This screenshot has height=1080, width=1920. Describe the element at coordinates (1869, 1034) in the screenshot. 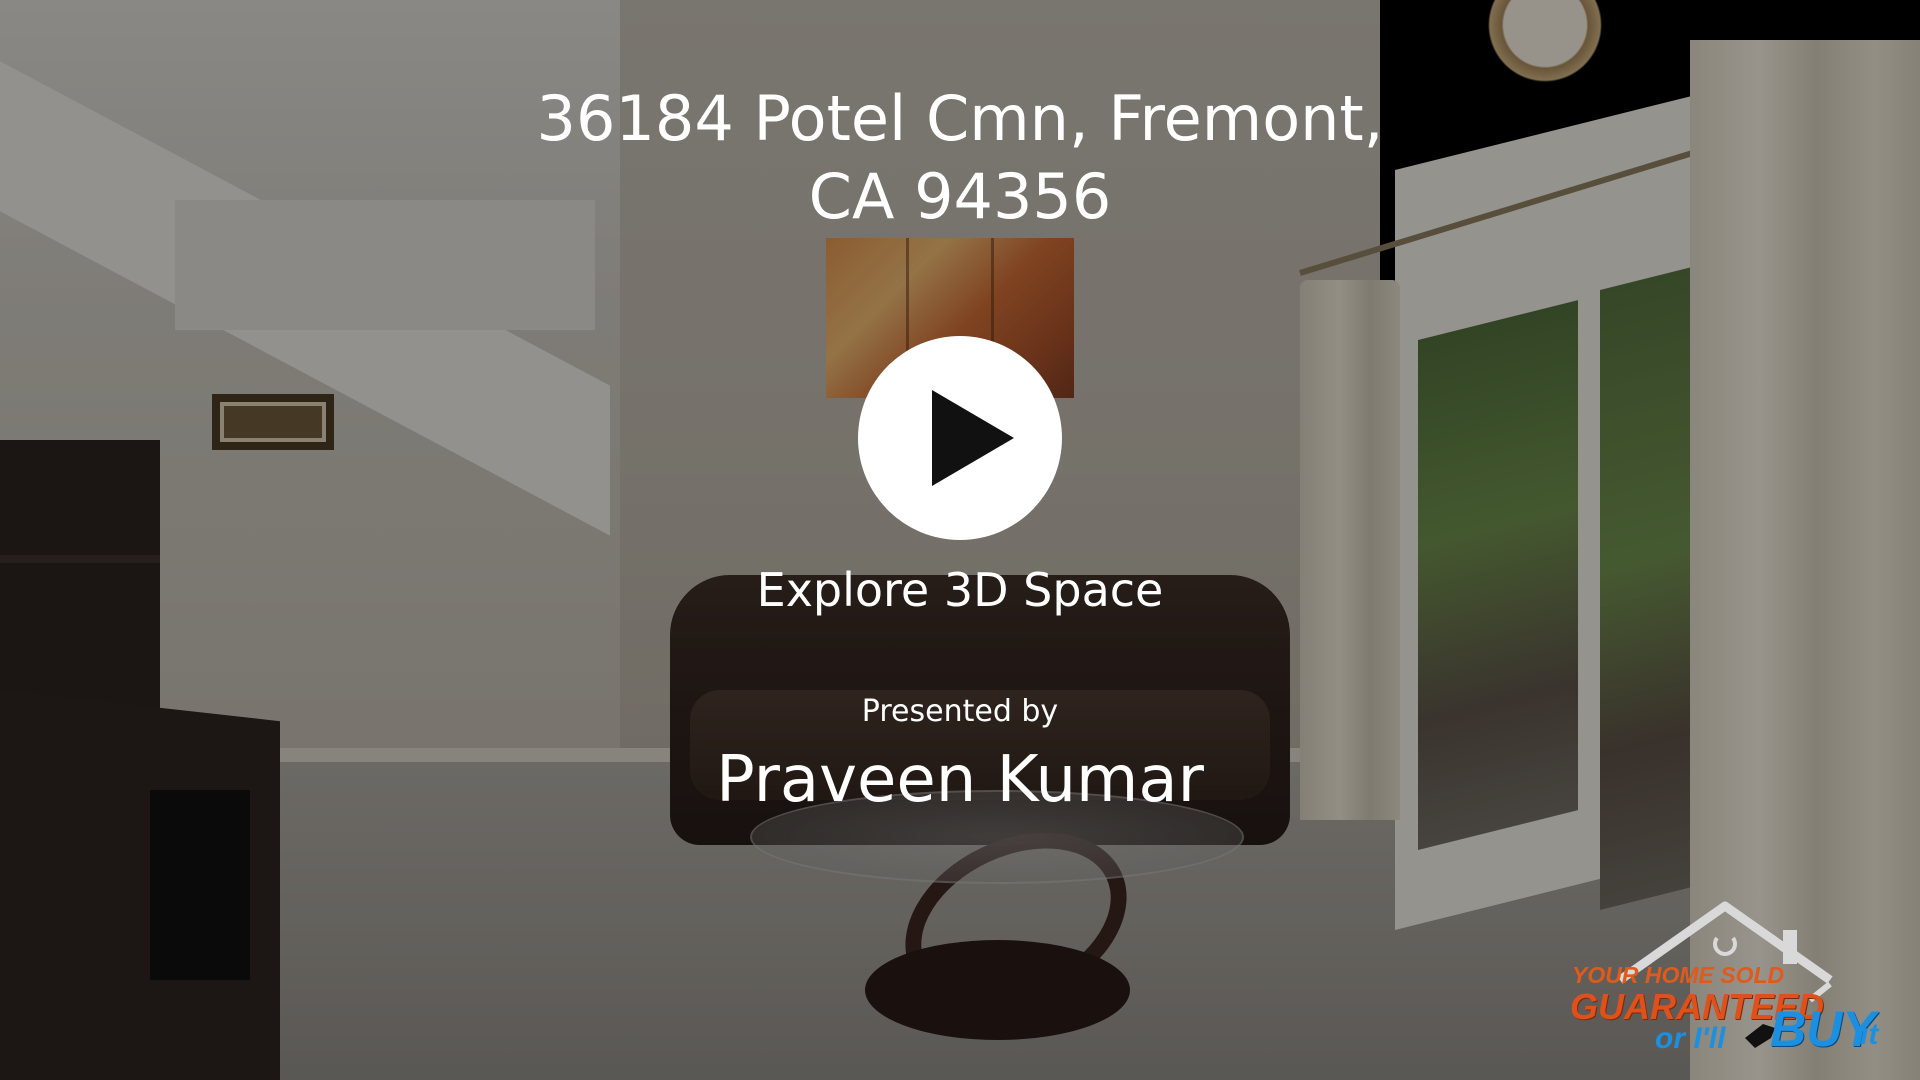

I see `logo-text-it: it` at that location.